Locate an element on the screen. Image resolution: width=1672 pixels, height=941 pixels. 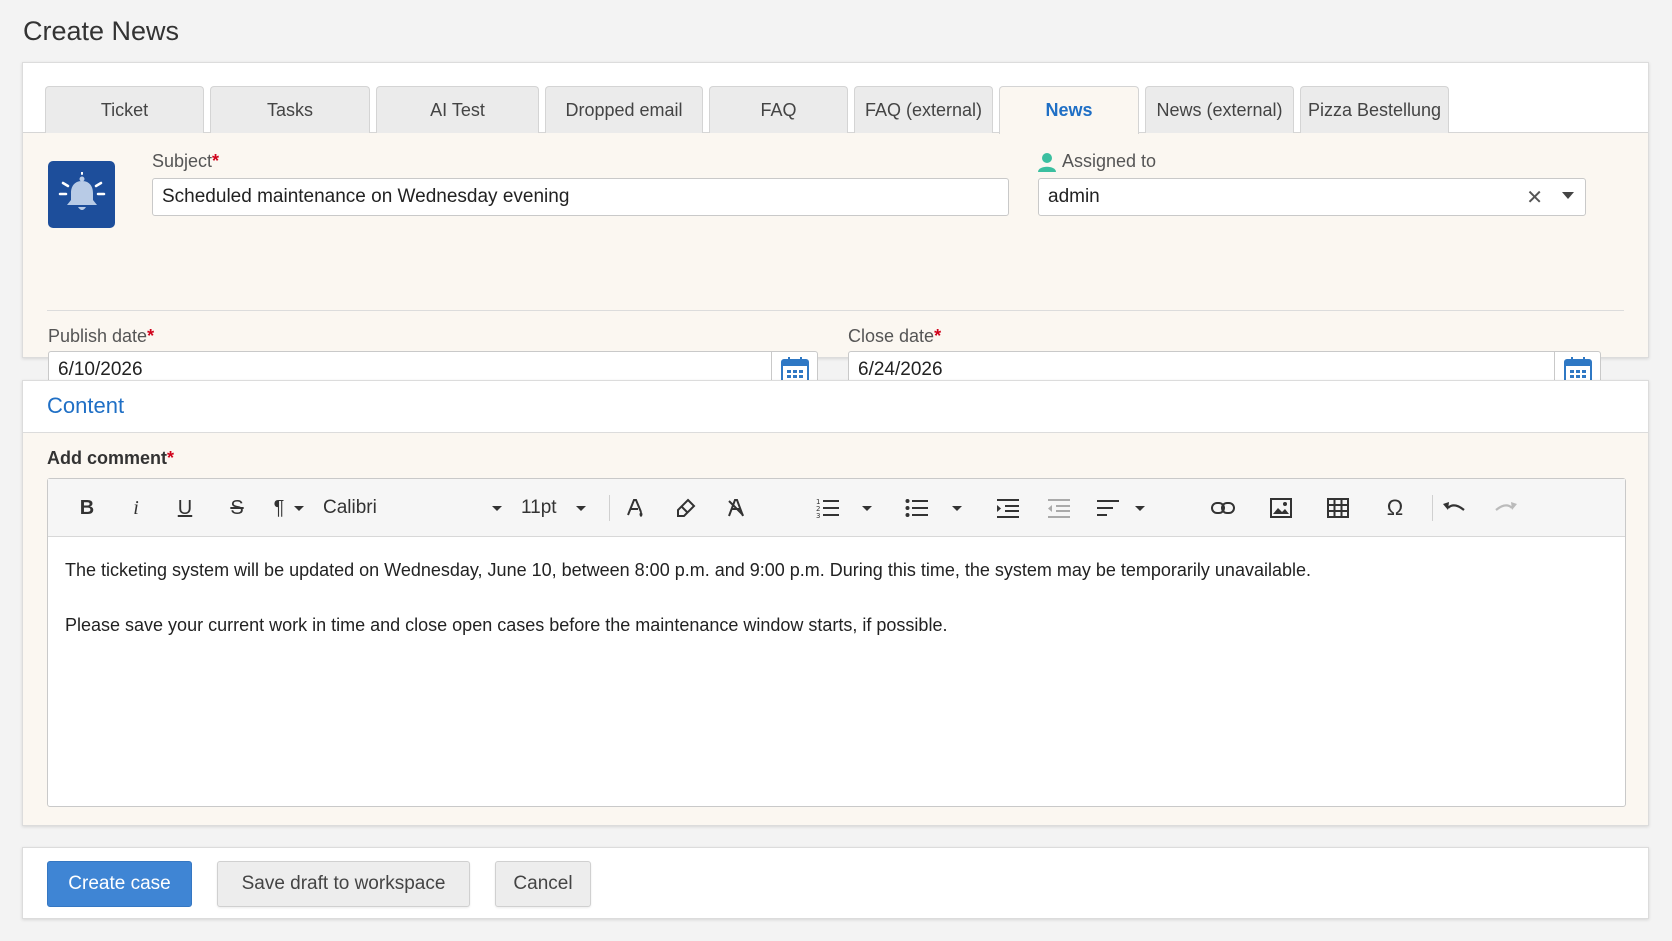
content-header: Content is located at coordinates (835, 407).